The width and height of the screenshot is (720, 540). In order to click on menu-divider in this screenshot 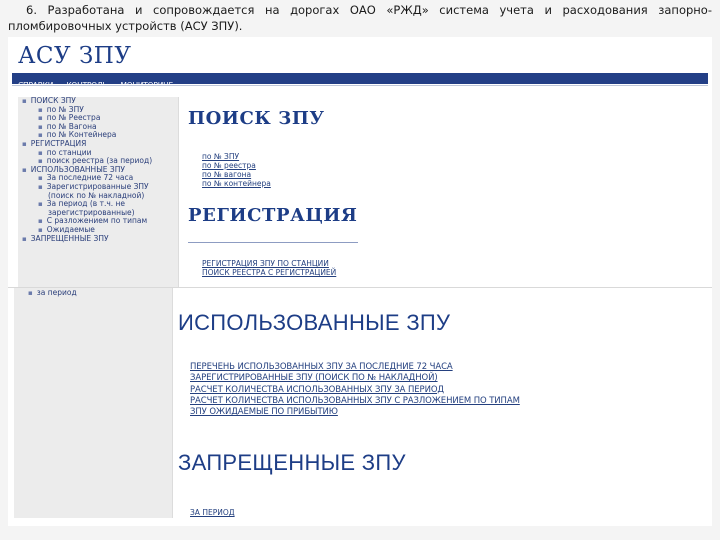, I will do `click(360, 85)`.